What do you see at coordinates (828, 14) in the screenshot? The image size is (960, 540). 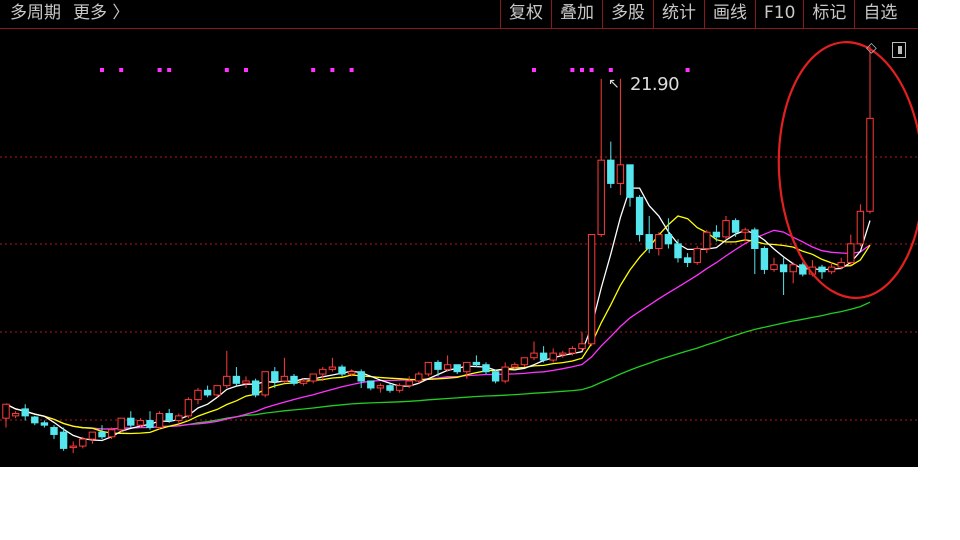 I see `mark-button: 标记` at bounding box center [828, 14].